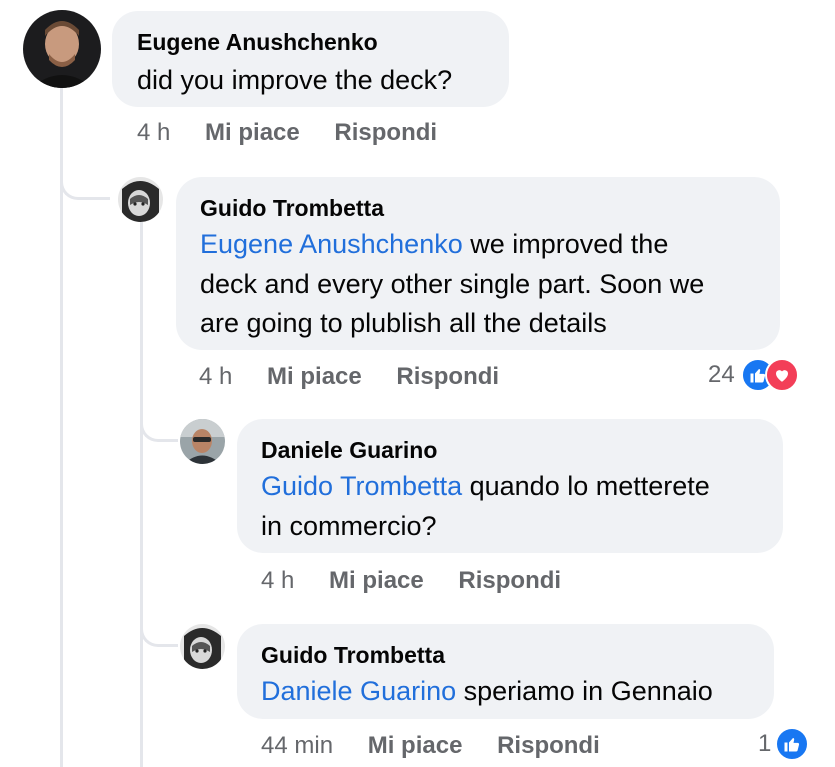 The width and height of the screenshot is (835, 767). I want to click on comment-text-line: in commercio?, so click(349, 525).